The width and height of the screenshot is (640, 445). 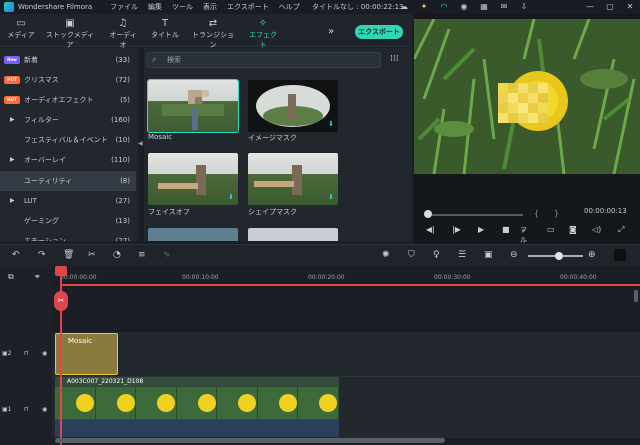 I want to click on effect-thumb-mosaic, so click(x=193, y=106).